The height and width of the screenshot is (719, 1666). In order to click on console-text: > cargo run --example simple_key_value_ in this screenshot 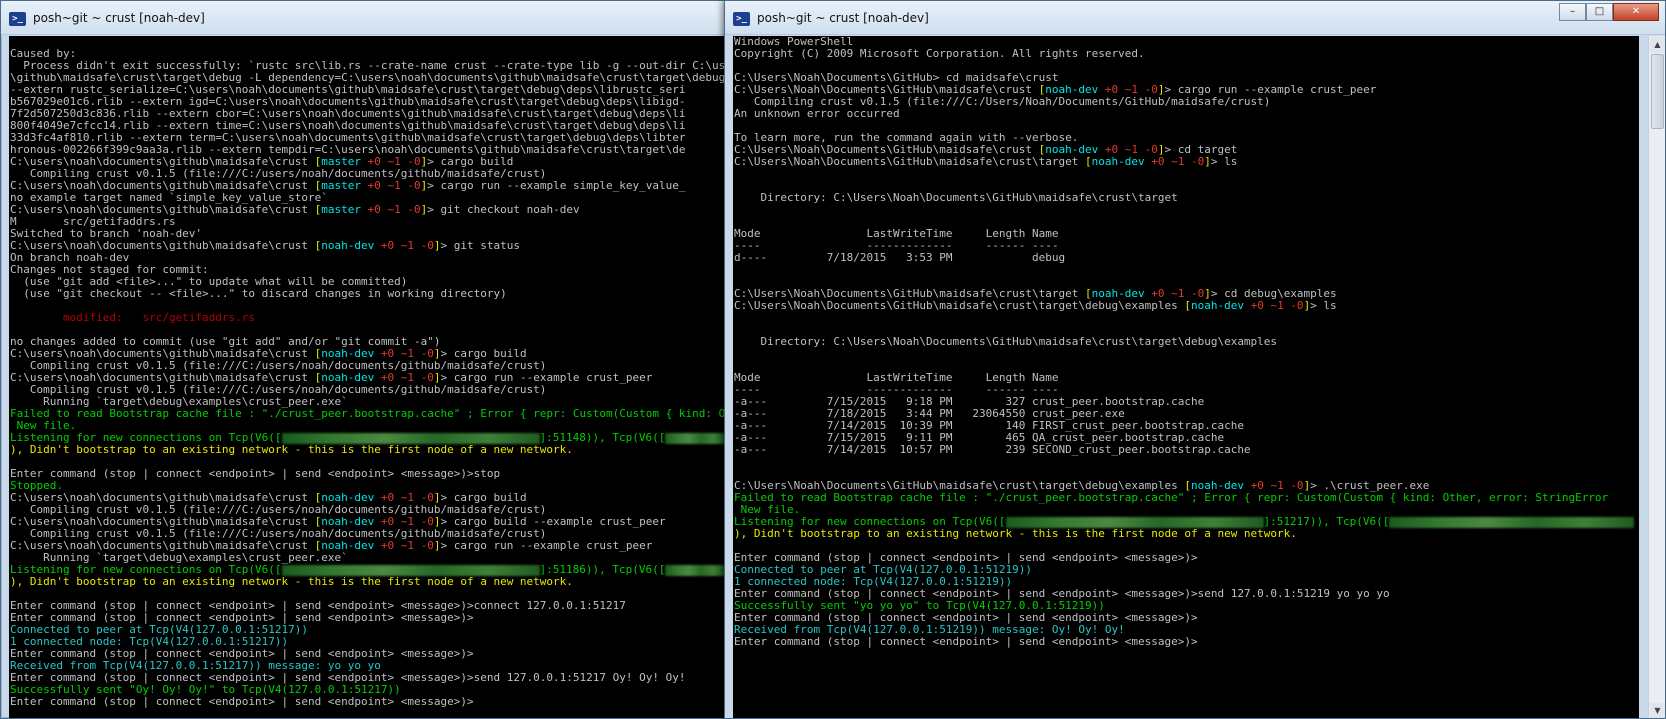, I will do `click(556, 185)`.